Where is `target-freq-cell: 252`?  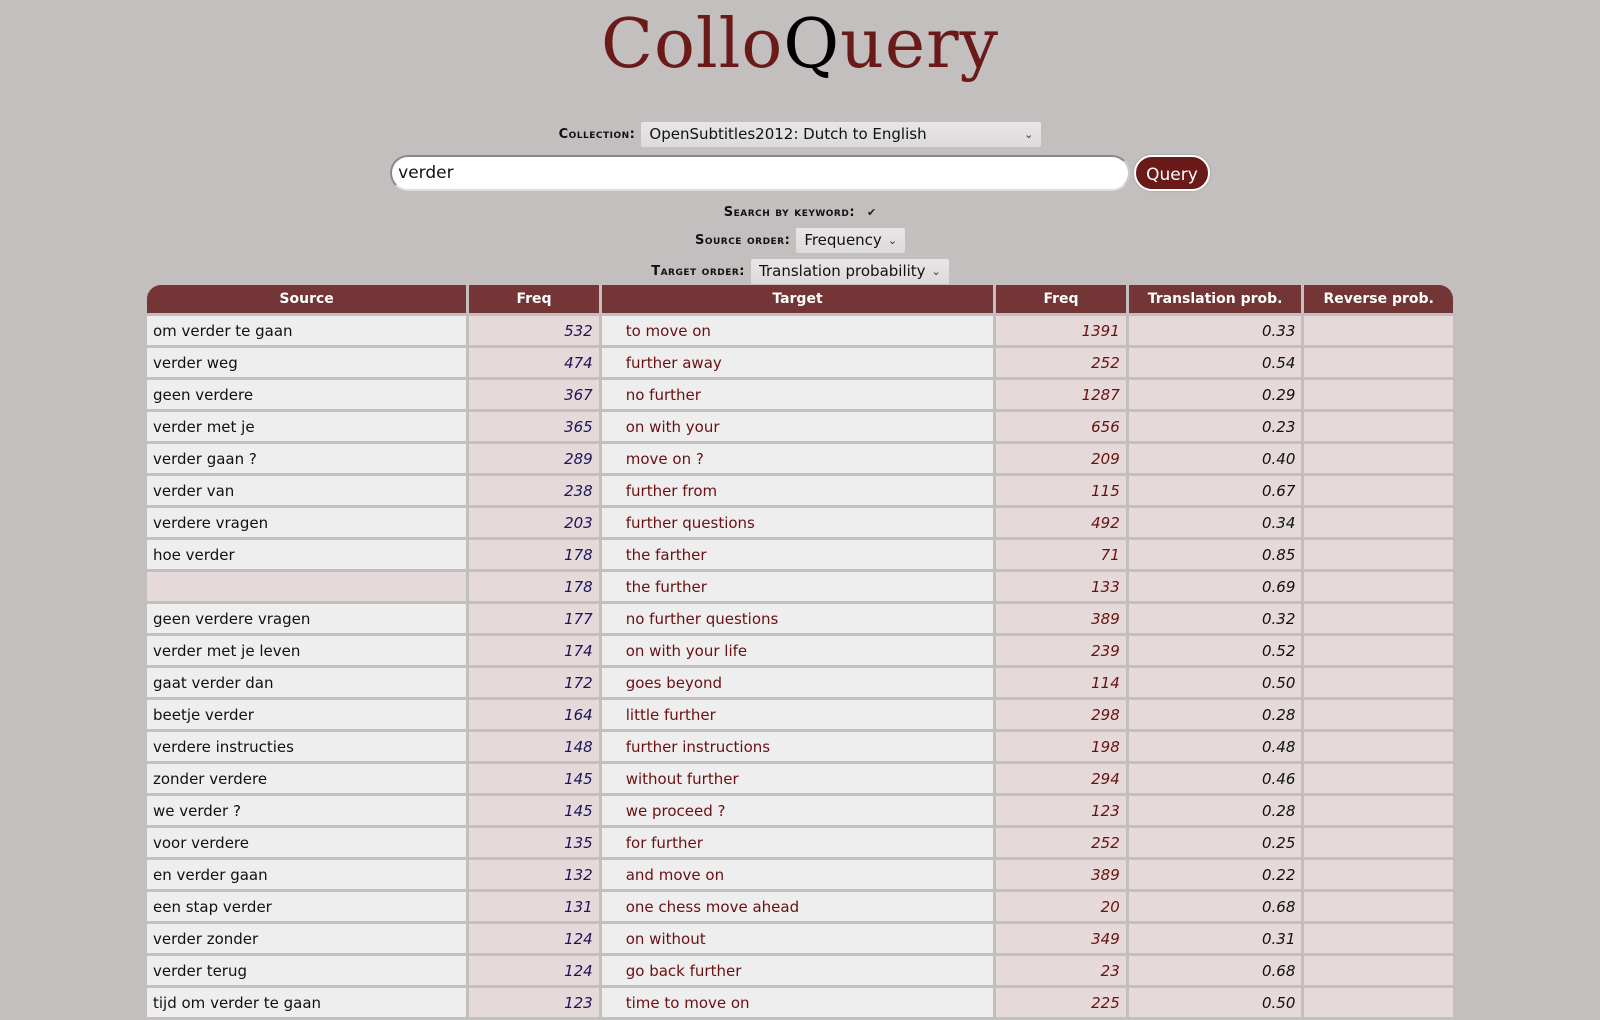
target-freq-cell: 252 is located at coordinates (1061, 842).